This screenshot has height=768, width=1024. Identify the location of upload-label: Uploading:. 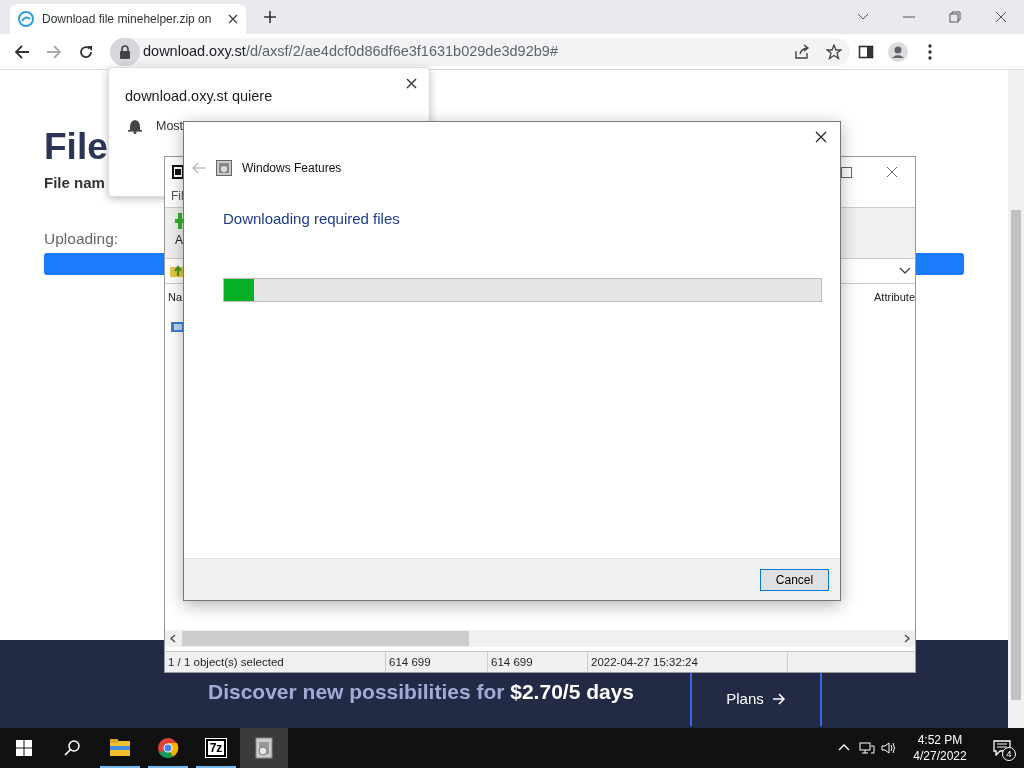
(81, 238).